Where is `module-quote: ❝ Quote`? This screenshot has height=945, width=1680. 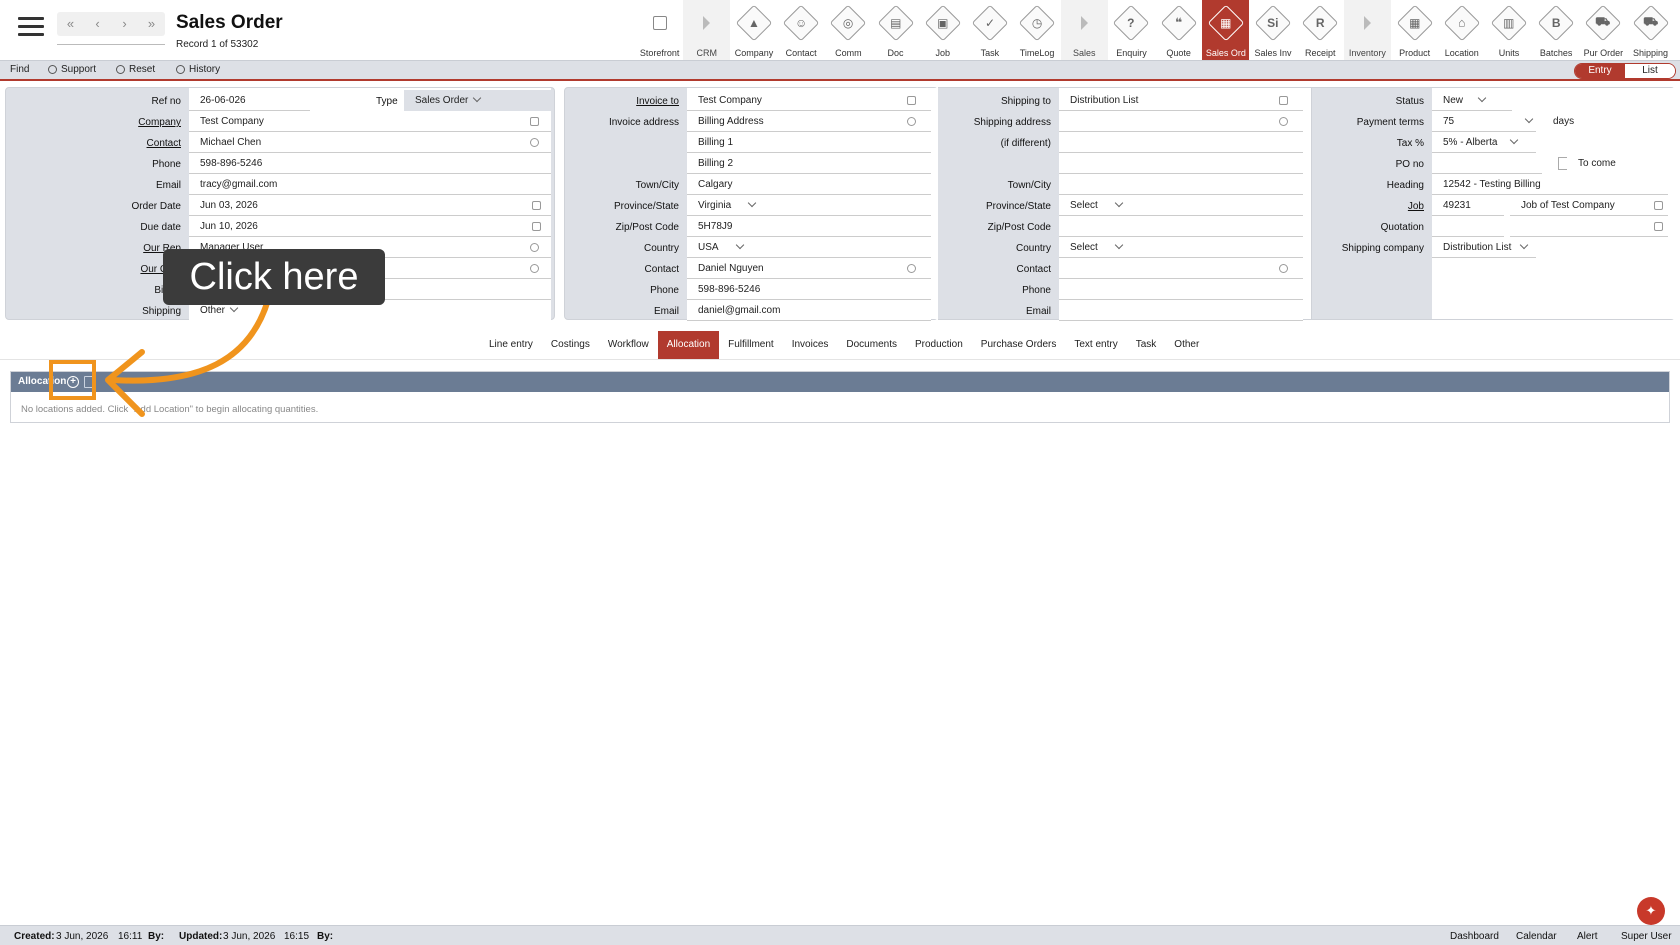 module-quote: ❝ Quote is located at coordinates (1178, 30).